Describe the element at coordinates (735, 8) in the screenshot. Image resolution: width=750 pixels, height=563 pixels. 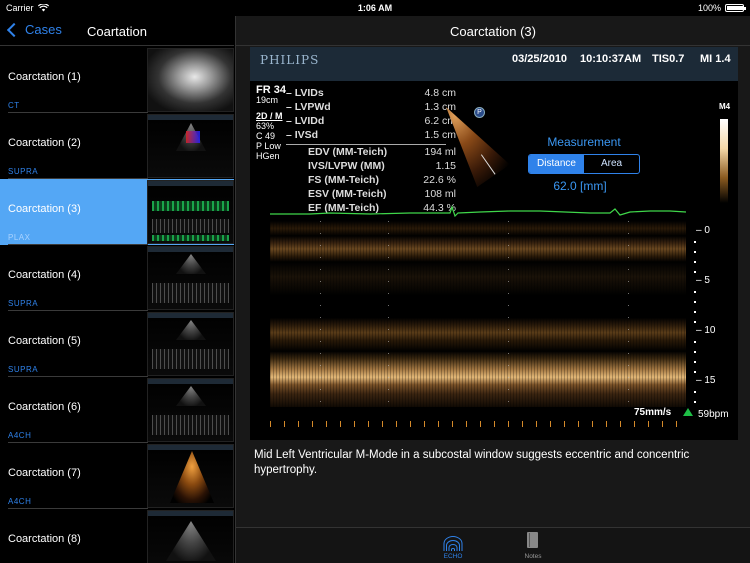
I see `battery-icon` at that location.